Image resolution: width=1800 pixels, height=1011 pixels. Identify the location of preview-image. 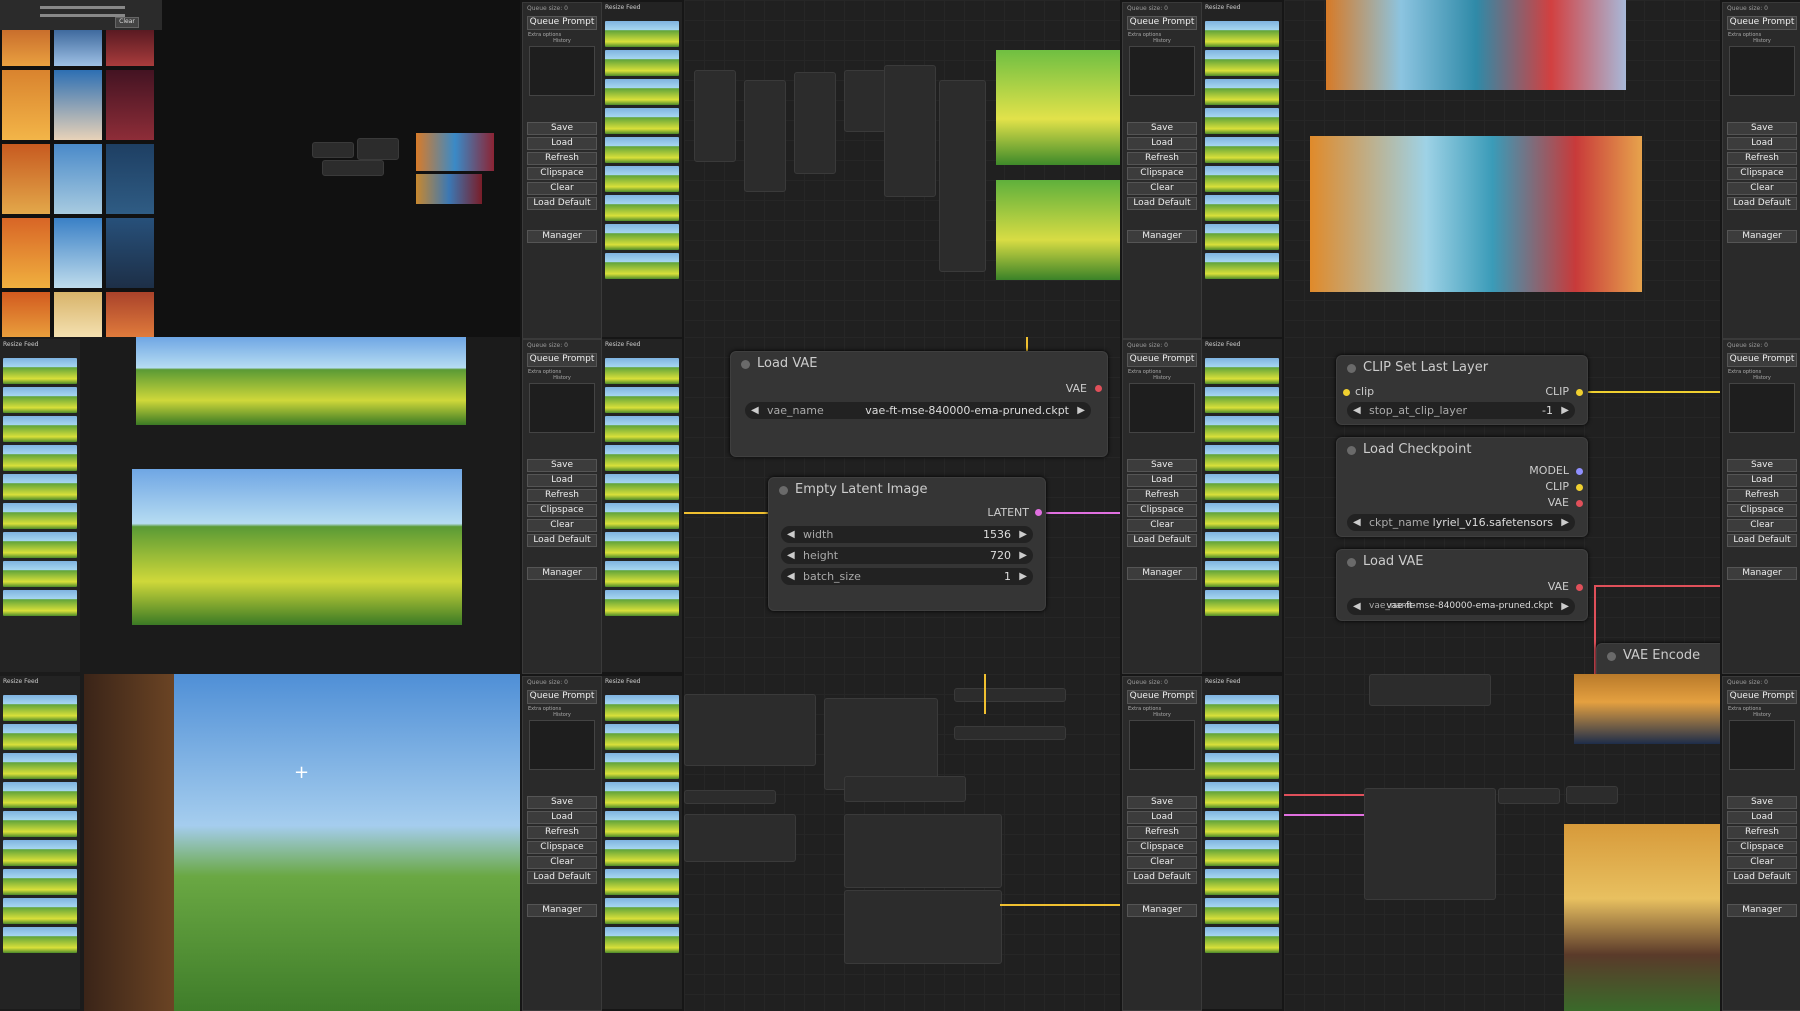
(1058, 230).